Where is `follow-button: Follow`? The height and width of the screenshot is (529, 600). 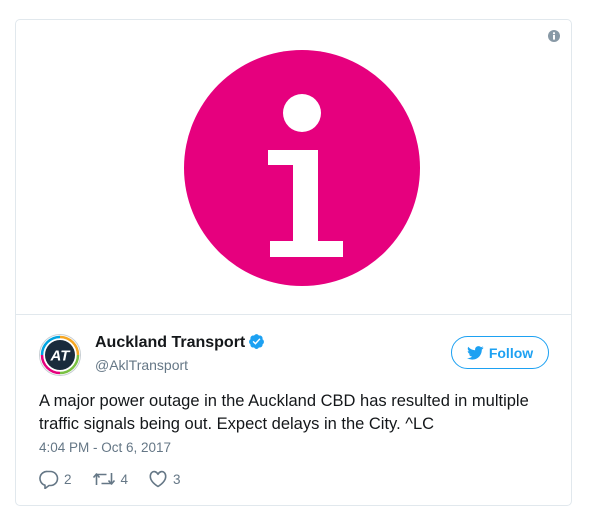 follow-button: Follow is located at coordinates (500, 352).